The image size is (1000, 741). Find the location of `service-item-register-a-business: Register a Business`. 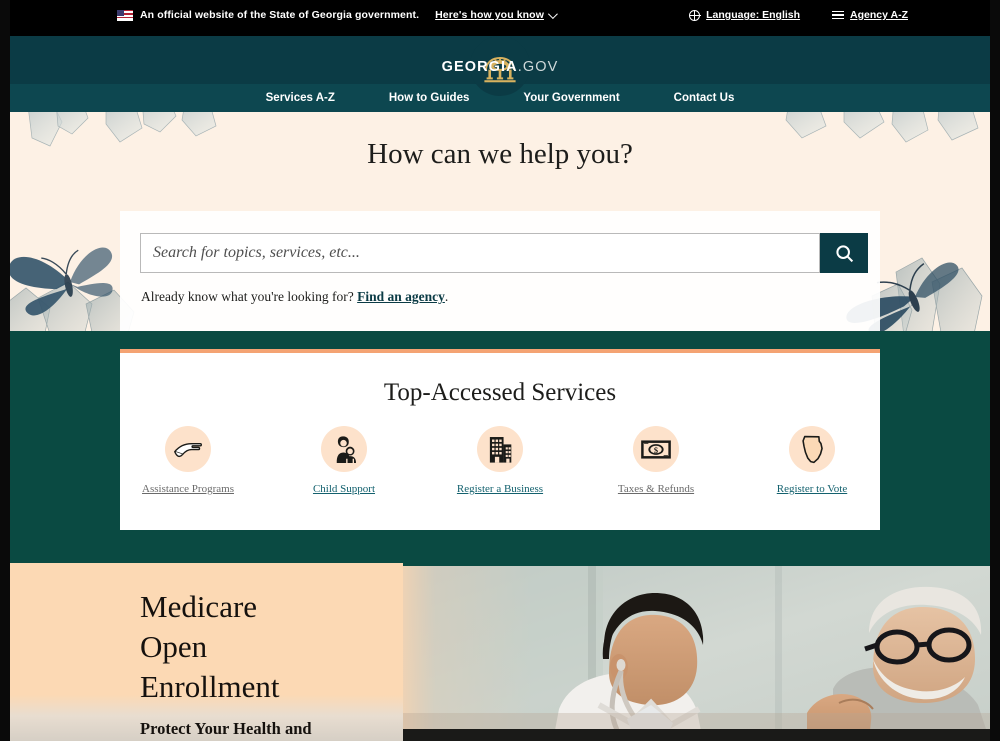

service-item-register-a-business: Register a Business is located at coordinates (500, 460).